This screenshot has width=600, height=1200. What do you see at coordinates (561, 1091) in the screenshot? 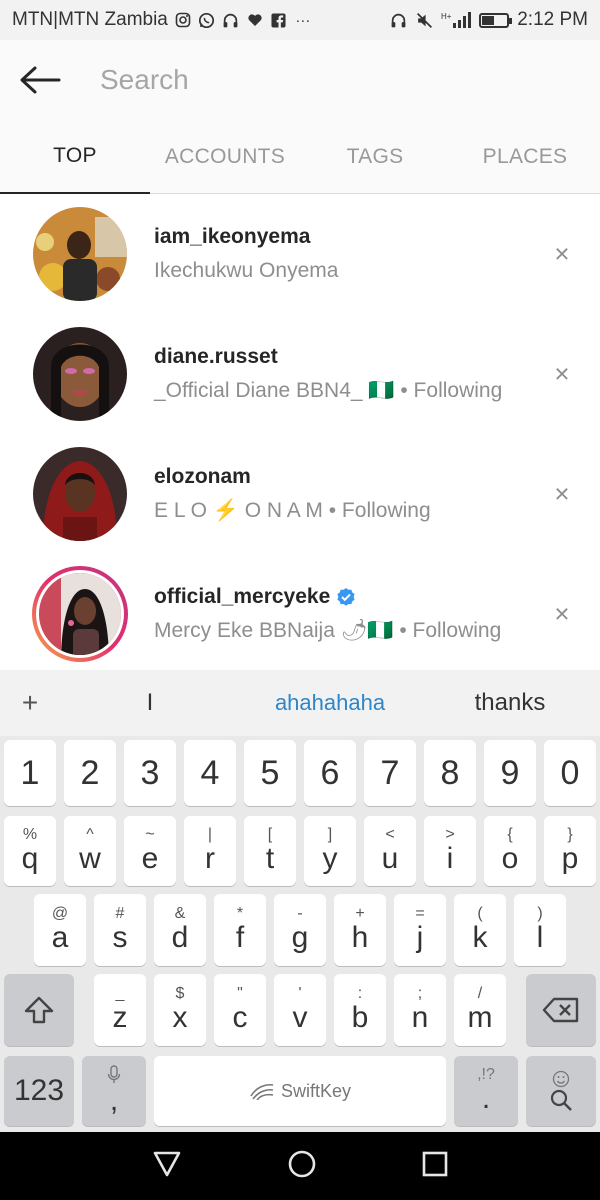
I see `search-key` at bounding box center [561, 1091].